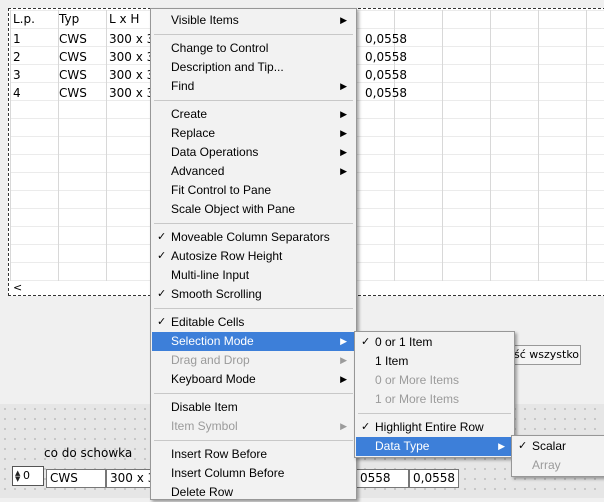 This screenshot has height=502, width=604. What do you see at coordinates (32, 57) in the screenshot?
I see `table-cell-lp-2: 2` at bounding box center [32, 57].